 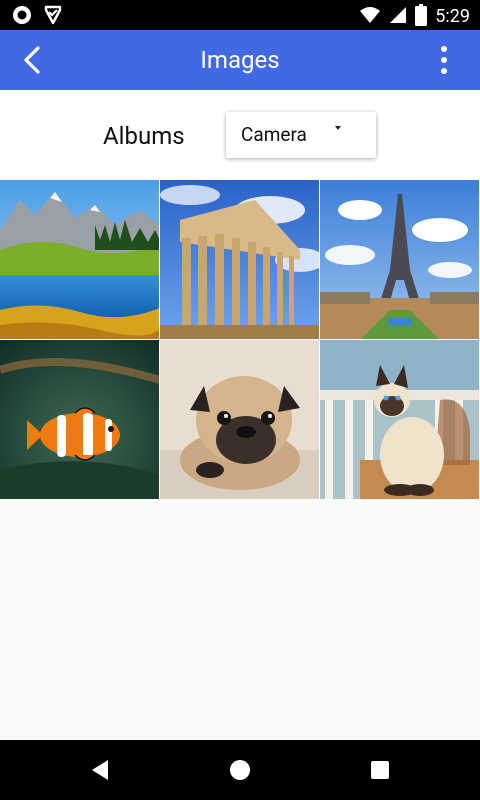 I want to click on siamese-cat-image, so click(x=399, y=419).